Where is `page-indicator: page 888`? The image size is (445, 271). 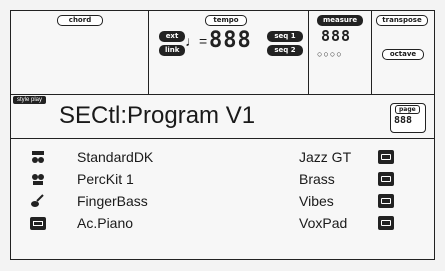
page-indicator: page 888 is located at coordinates (408, 118).